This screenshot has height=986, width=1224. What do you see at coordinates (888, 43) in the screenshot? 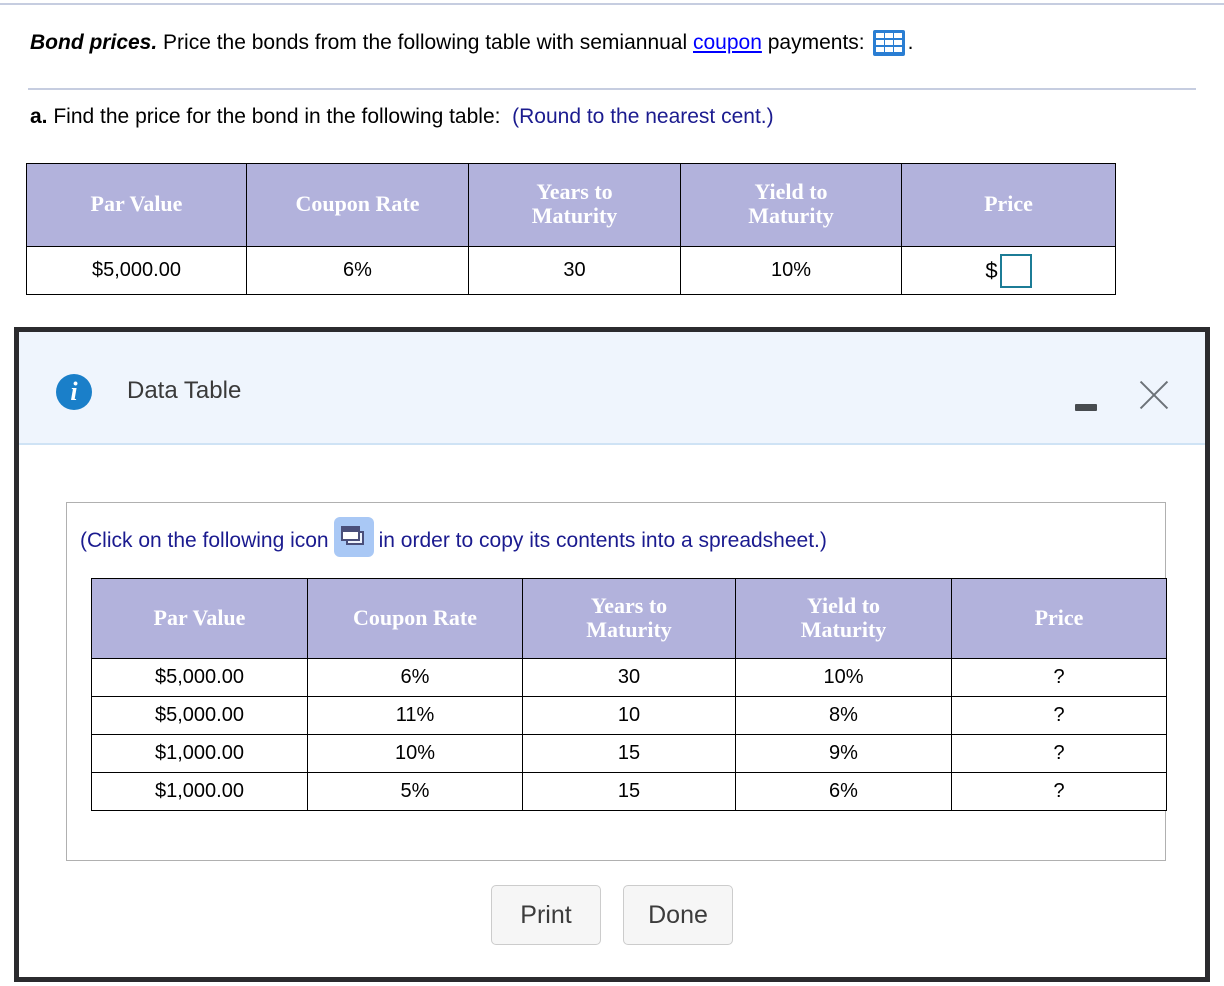
I see `table-grid-icon` at bounding box center [888, 43].